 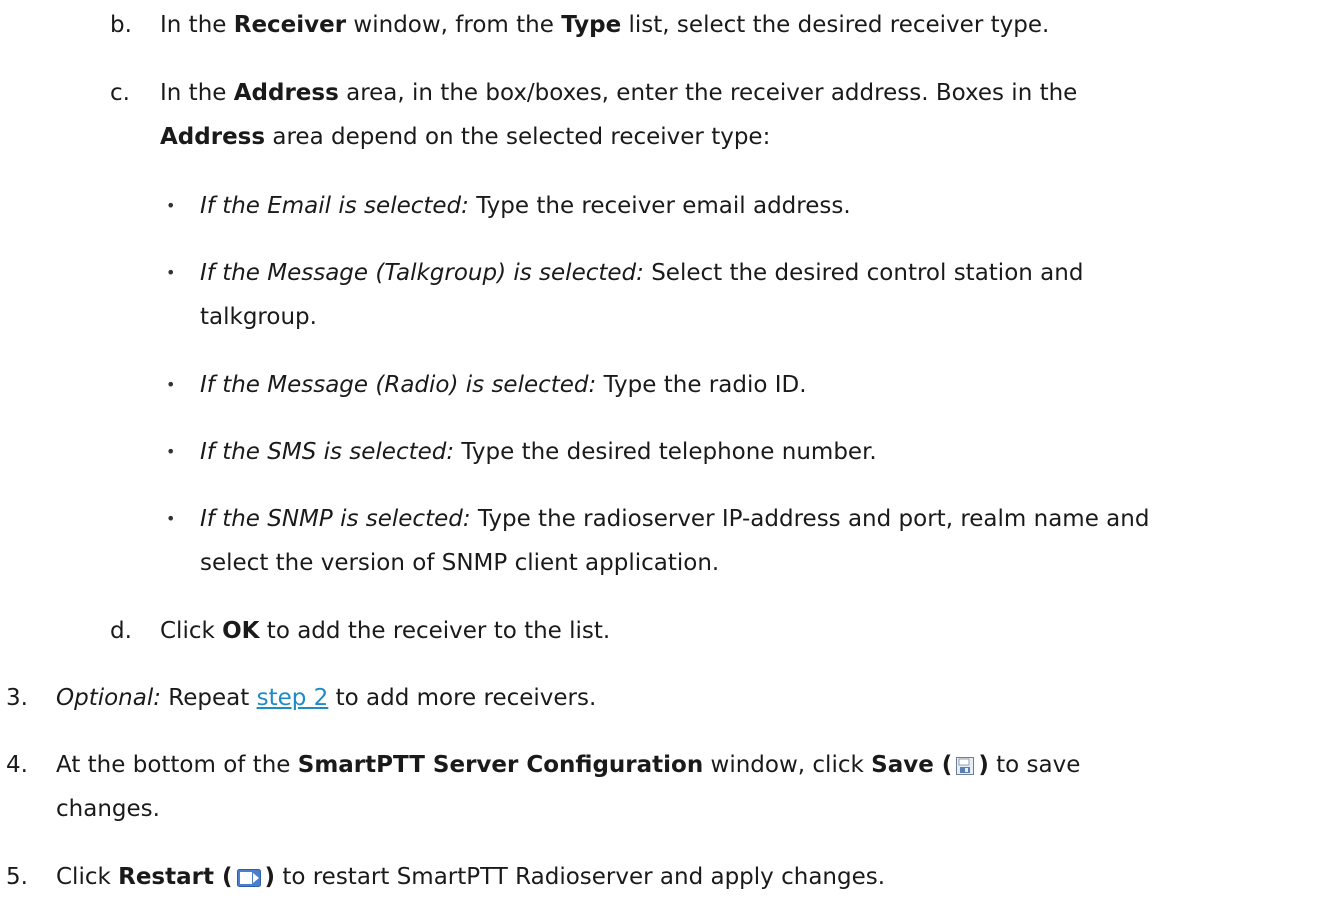 I want to click on step-4-marker: 4., so click(x=17, y=765).